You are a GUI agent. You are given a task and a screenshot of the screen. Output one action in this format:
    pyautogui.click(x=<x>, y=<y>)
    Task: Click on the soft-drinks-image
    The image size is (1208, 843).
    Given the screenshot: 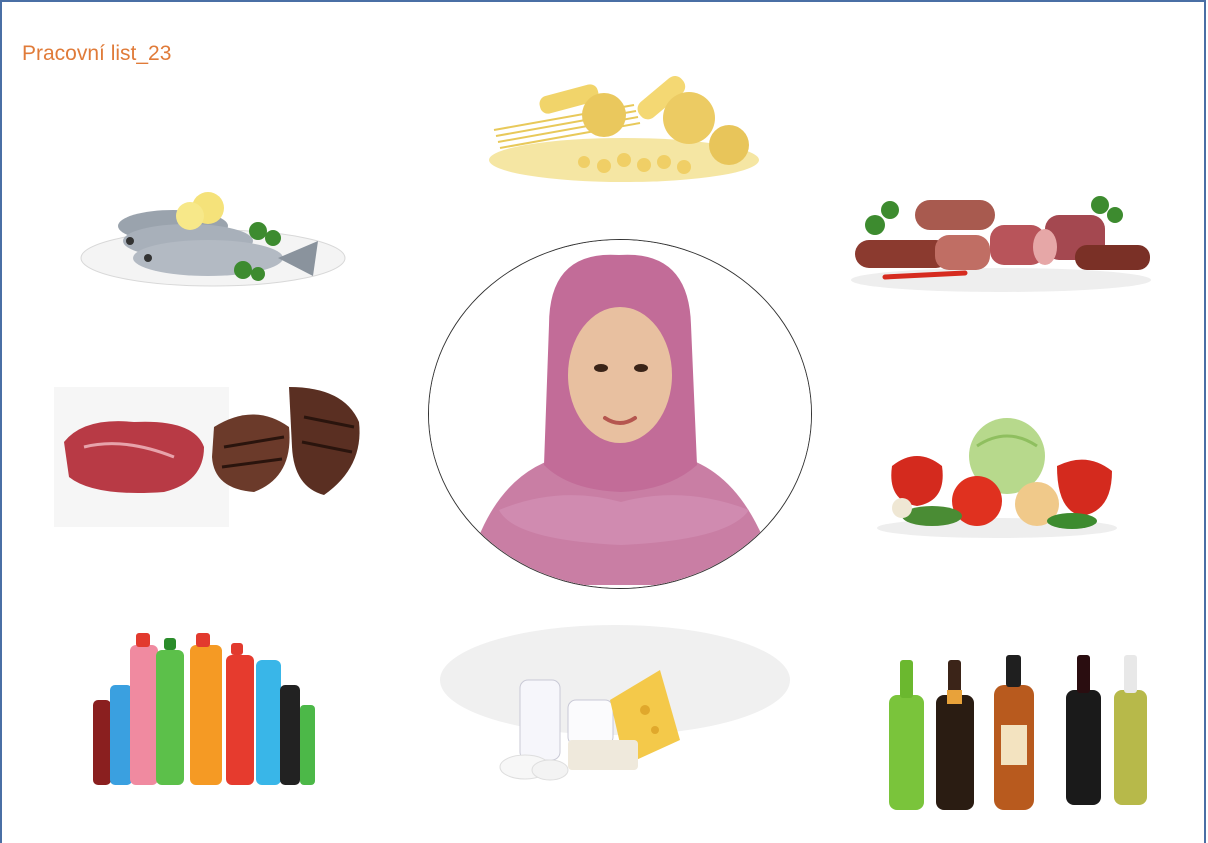 What is the action you would take?
    pyautogui.click(x=204, y=709)
    